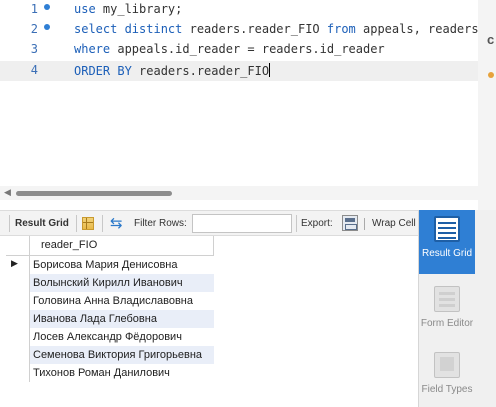 The height and width of the screenshot is (407, 496). I want to click on result-grid-tab: Result Grid, so click(42, 223).